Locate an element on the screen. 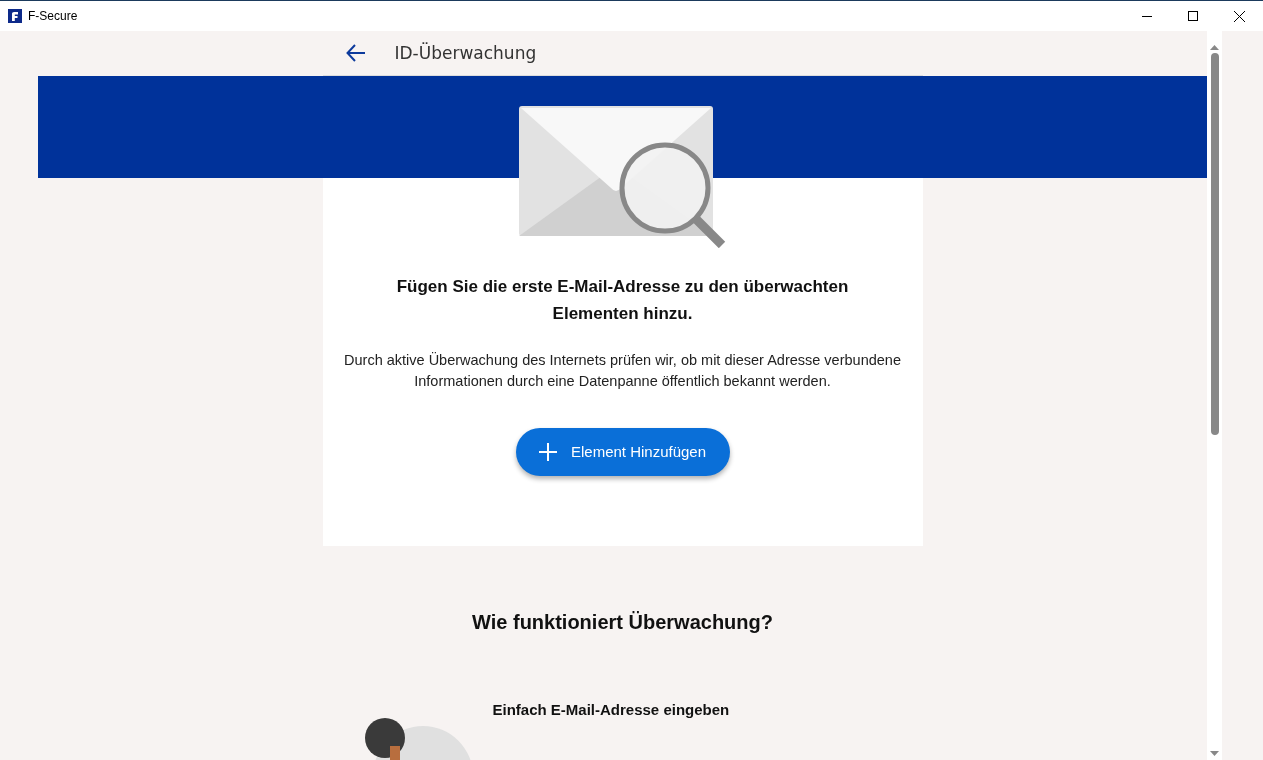 This screenshot has height=760, width=1263. back-arrow-icon is located at coordinates (355, 52).